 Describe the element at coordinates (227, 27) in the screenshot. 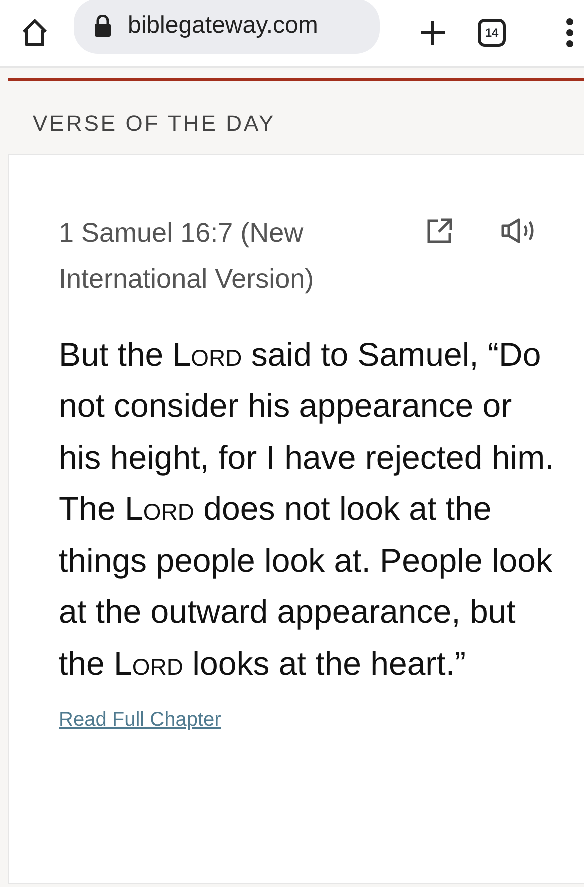

I see `address-bar: biblegateway.com` at that location.